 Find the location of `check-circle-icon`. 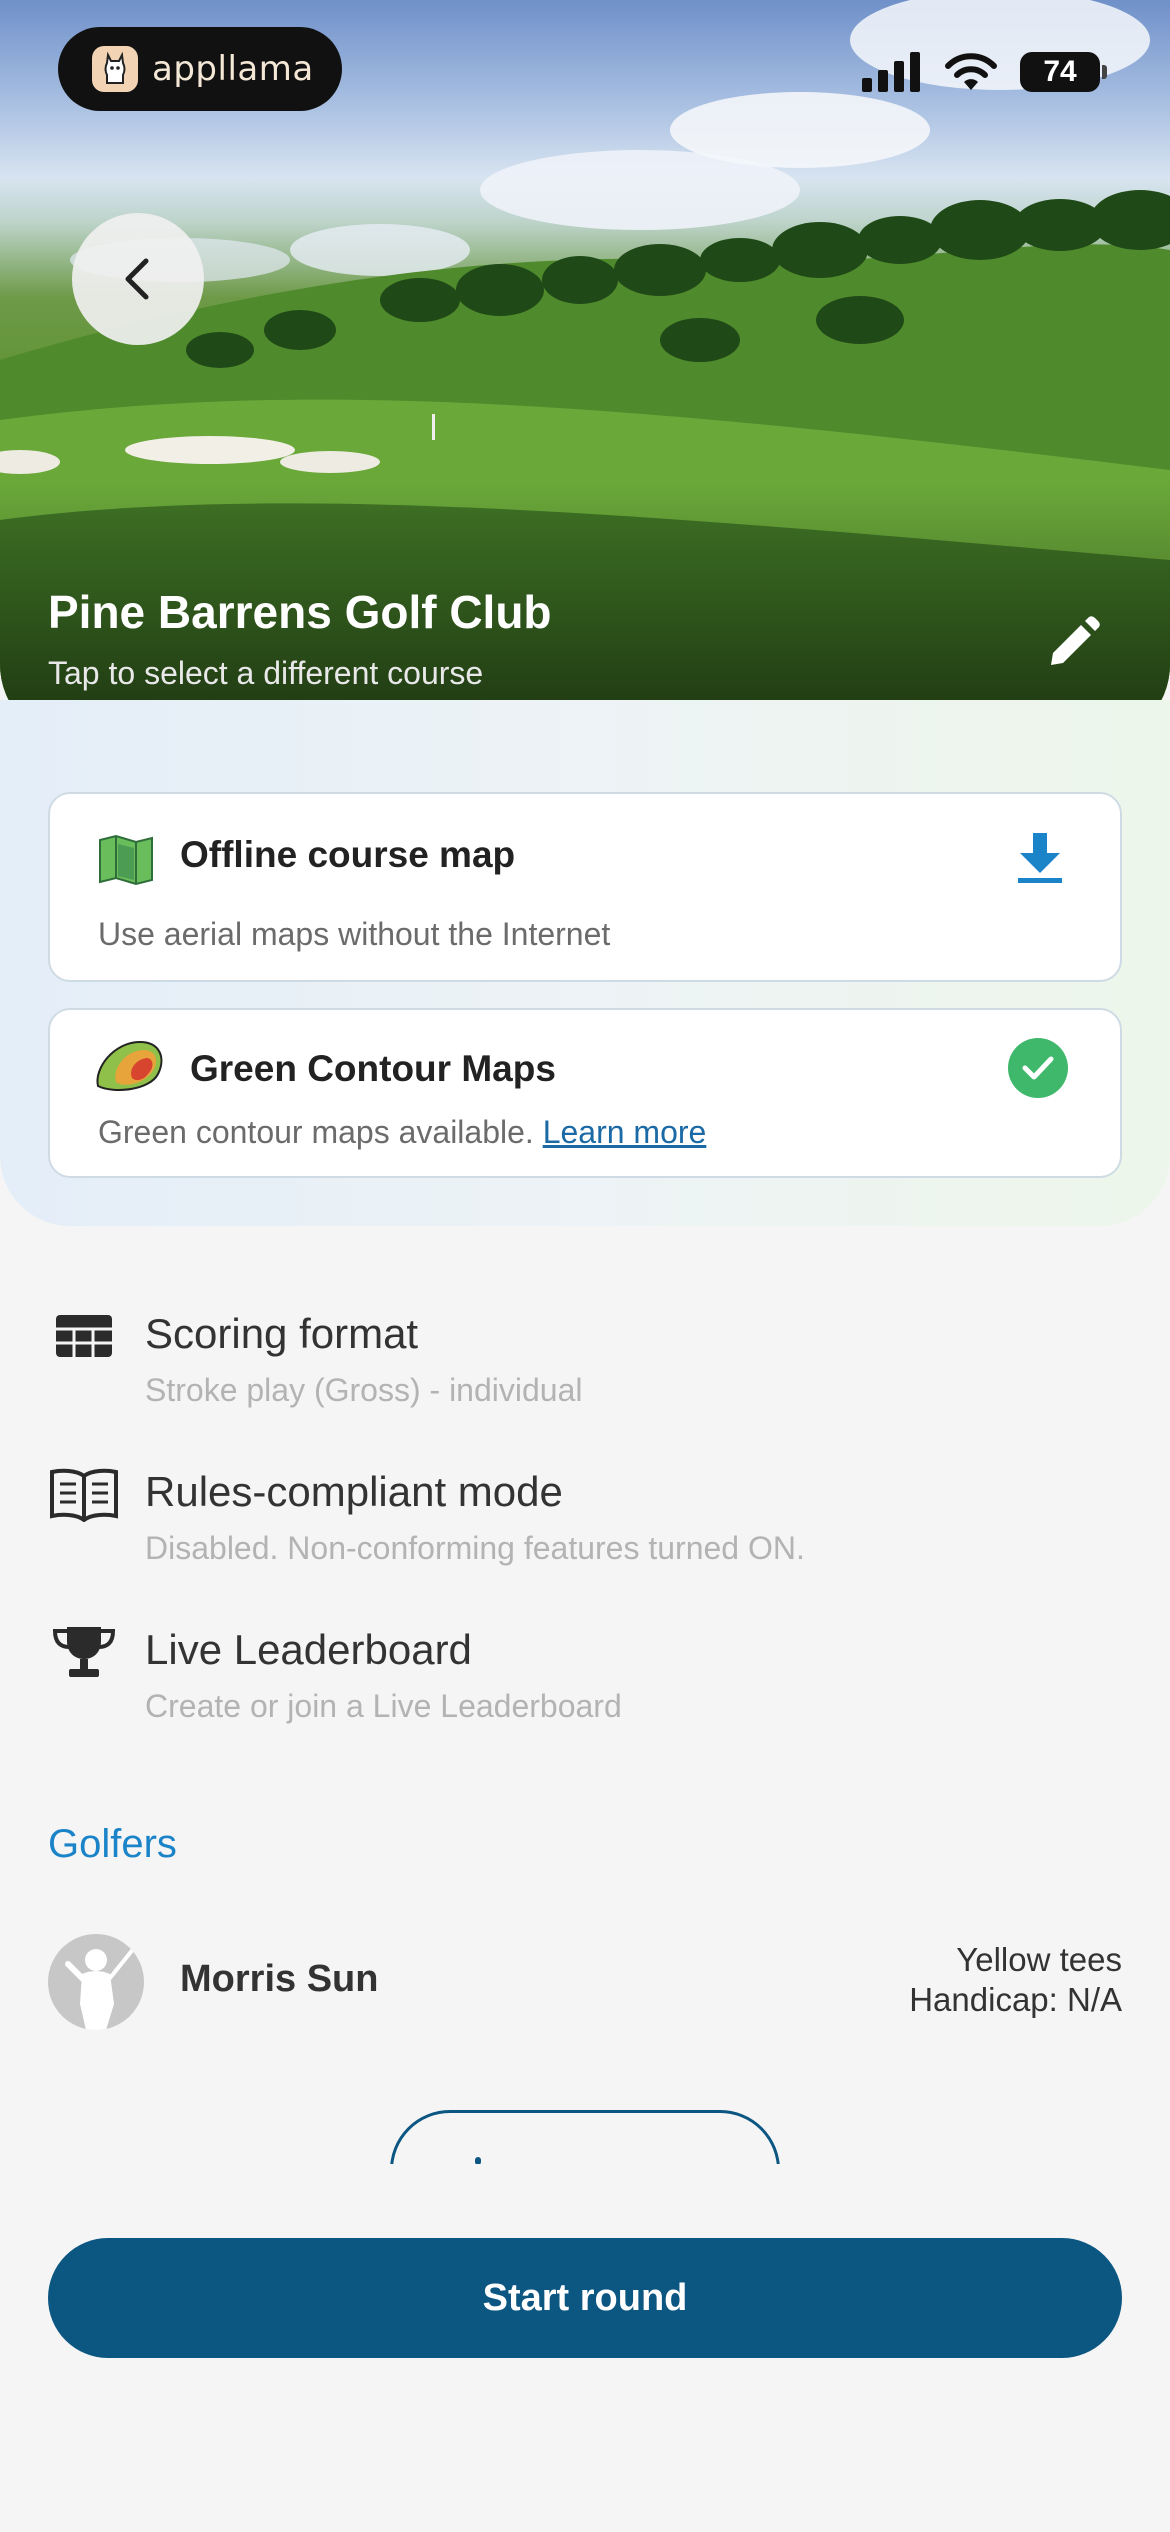

check-circle-icon is located at coordinates (1038, 1068).